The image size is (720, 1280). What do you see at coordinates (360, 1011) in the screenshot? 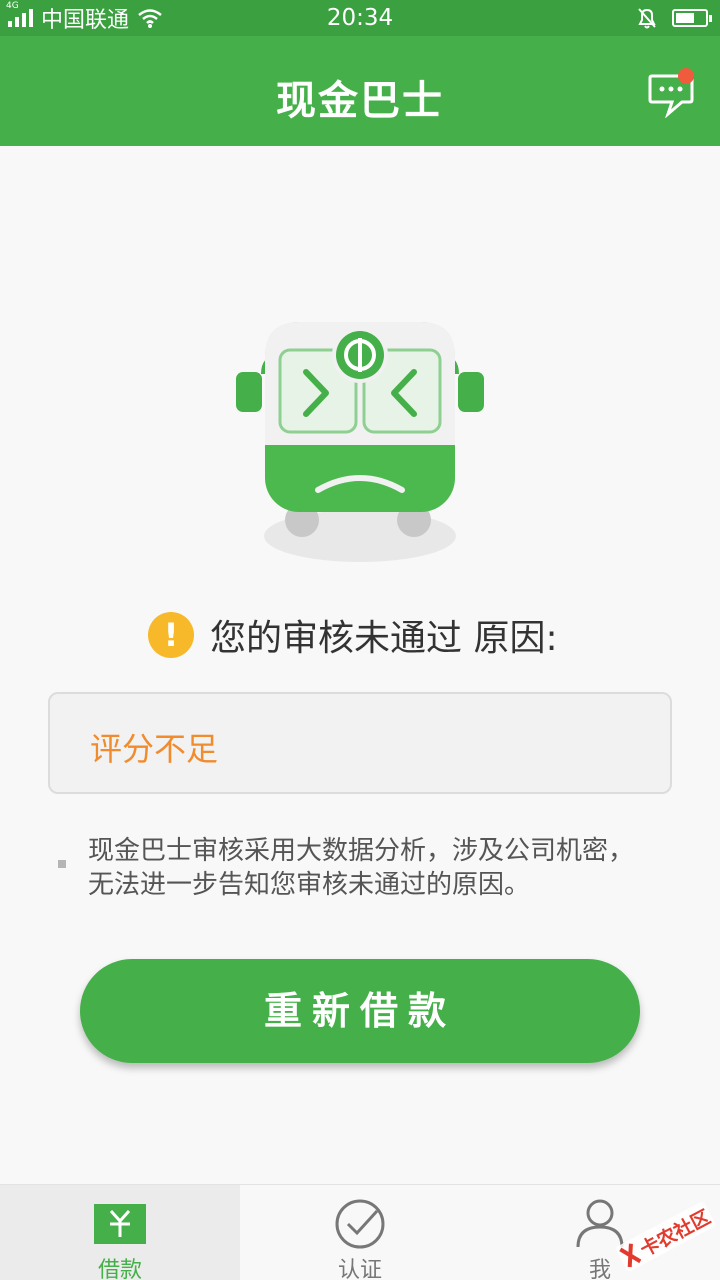
I see `reborrow-button: 重新借款` at bounding box center [360, 1011].